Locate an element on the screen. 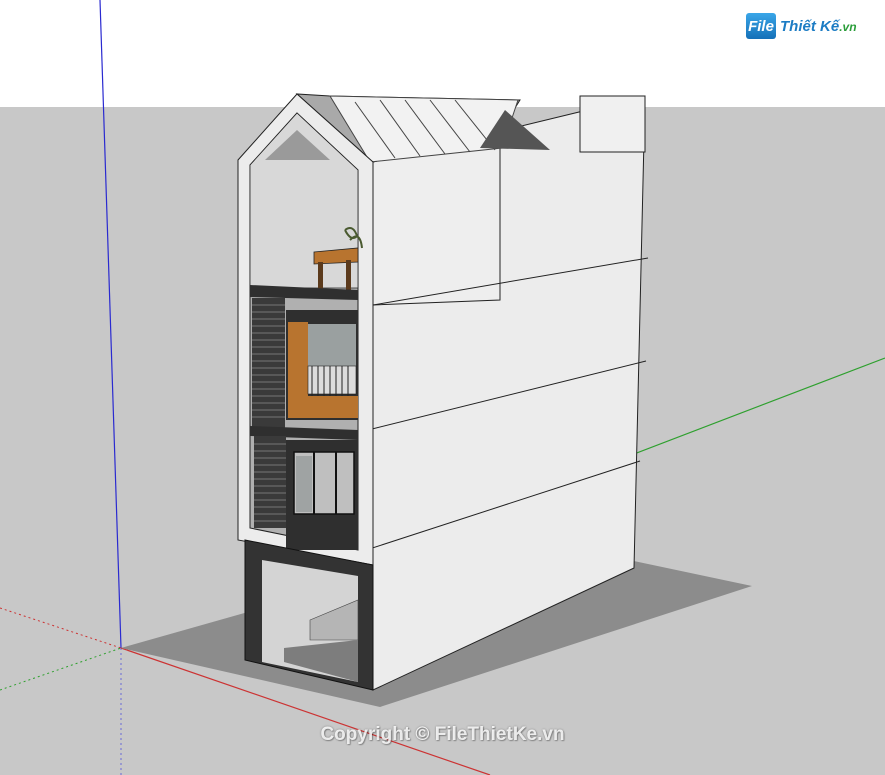 The width and height of the screenshot is (885, 775). copyright-watermark: Copyright © FileThietKe.vn is located at coordinates (442, 734).